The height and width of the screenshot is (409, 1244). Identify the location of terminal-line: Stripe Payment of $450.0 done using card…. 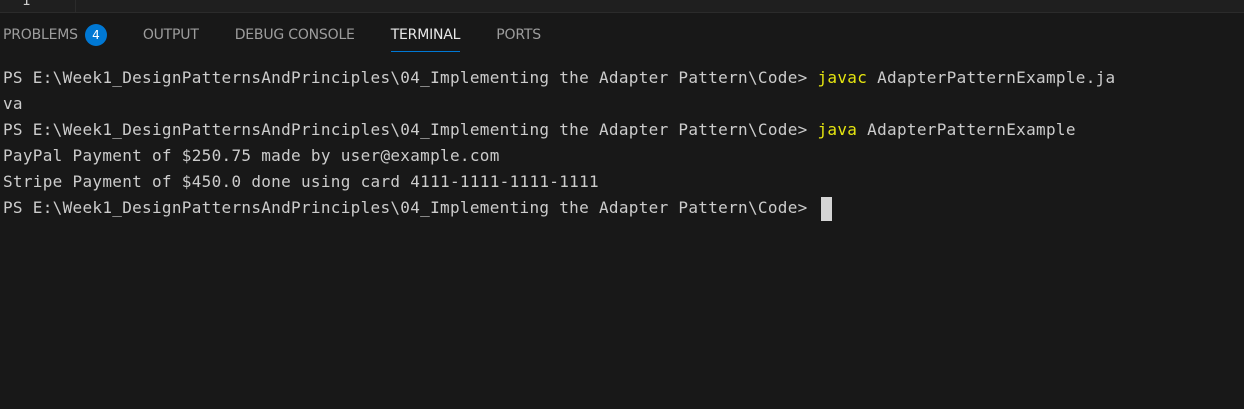
(301, 181).